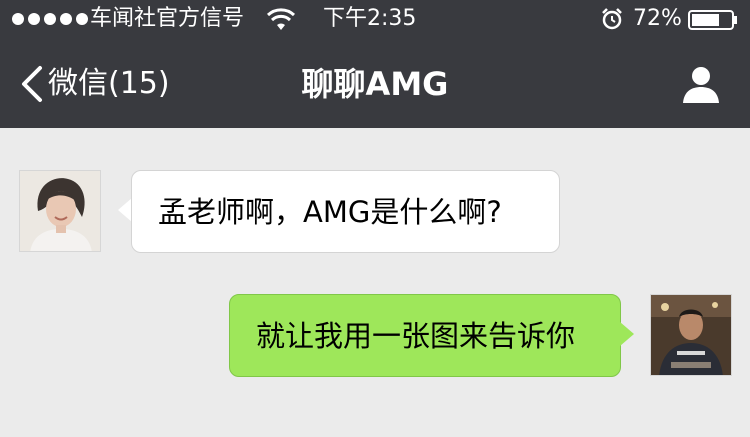 The image size is (750, 437). Describe the element at coordinates (375, 84) in the screenshot. I see `chat-title: 聊聊AMG` at that location.